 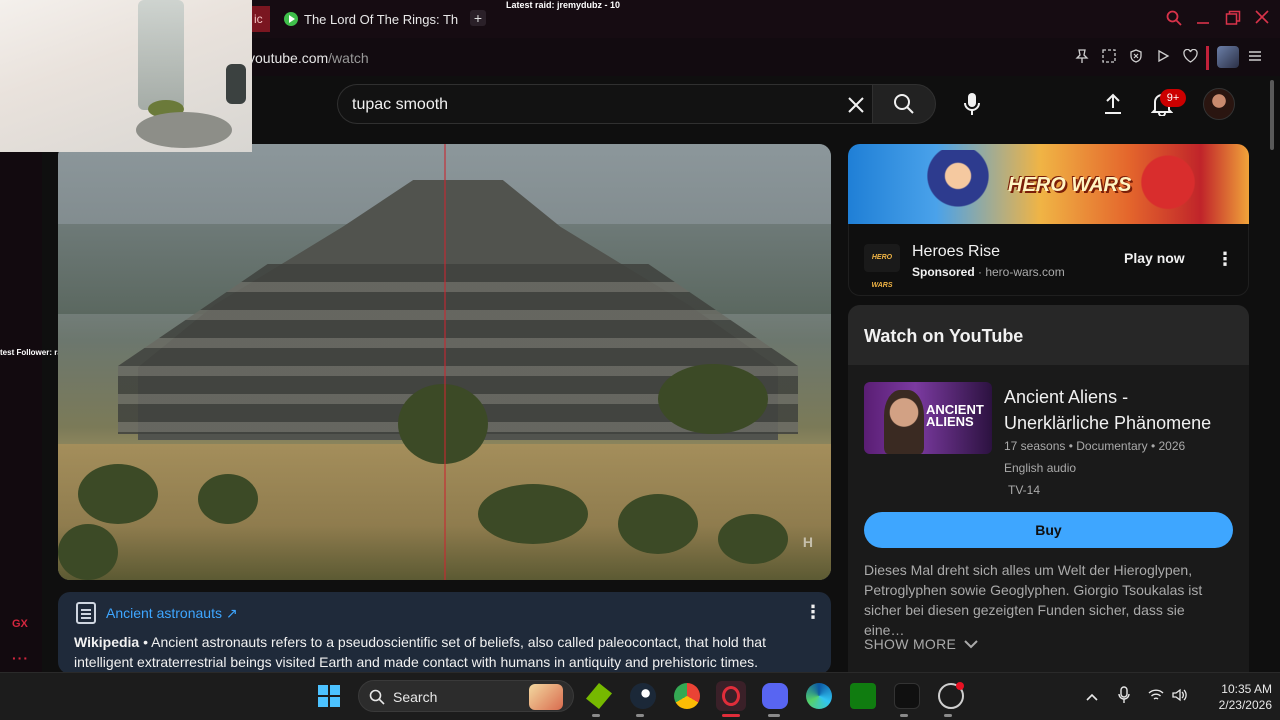 What do you see at coordinates (1040, 468) in the screenshot?
I see `show-audio: English audio` at bounding box center [1040, 468].